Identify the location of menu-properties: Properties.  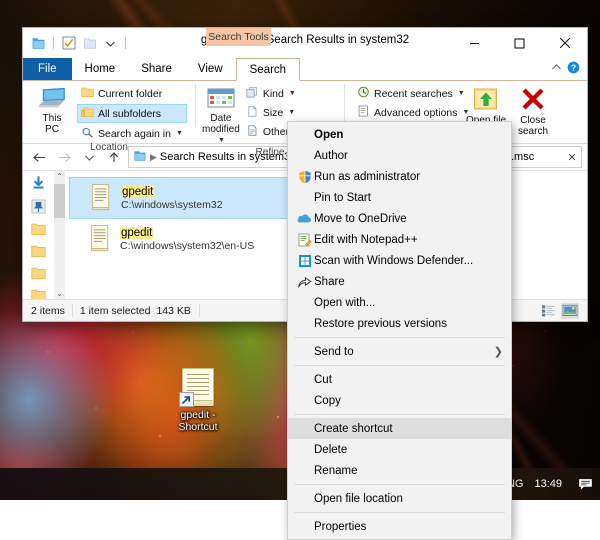
(399, 526).